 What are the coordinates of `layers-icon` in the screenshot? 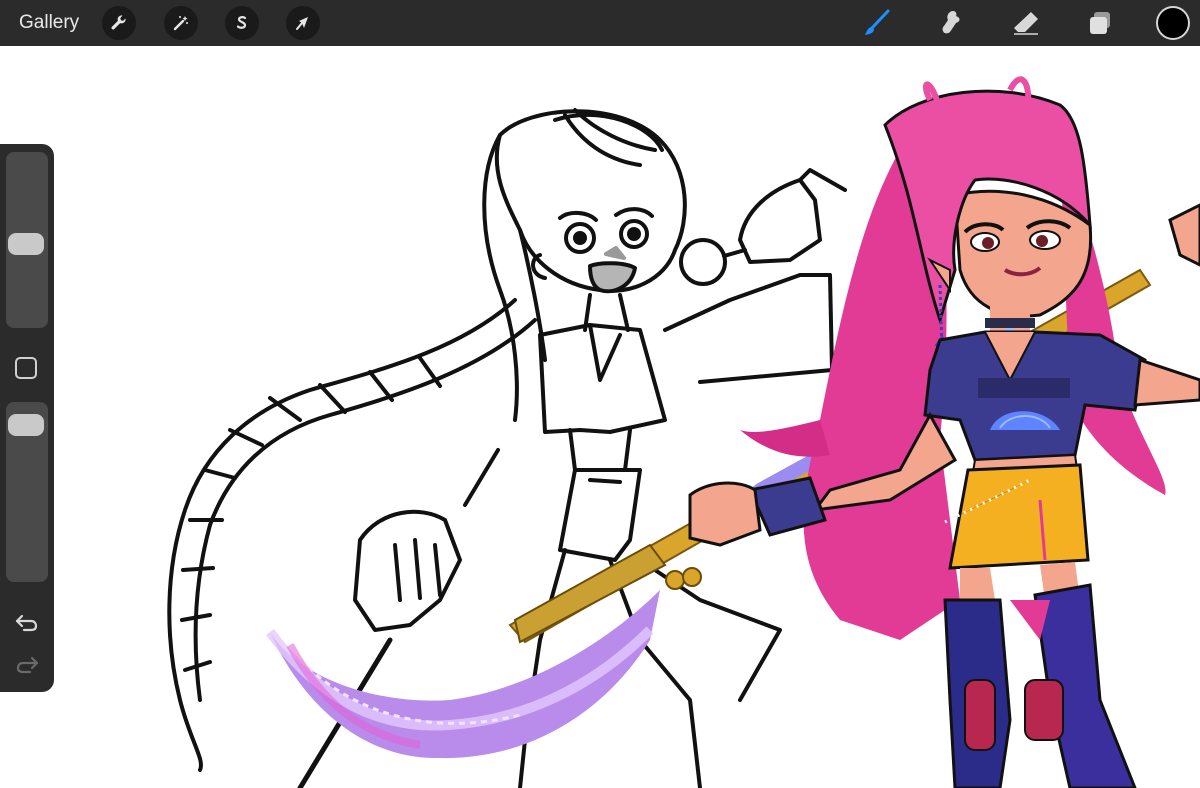 It's located at (1100, 23).